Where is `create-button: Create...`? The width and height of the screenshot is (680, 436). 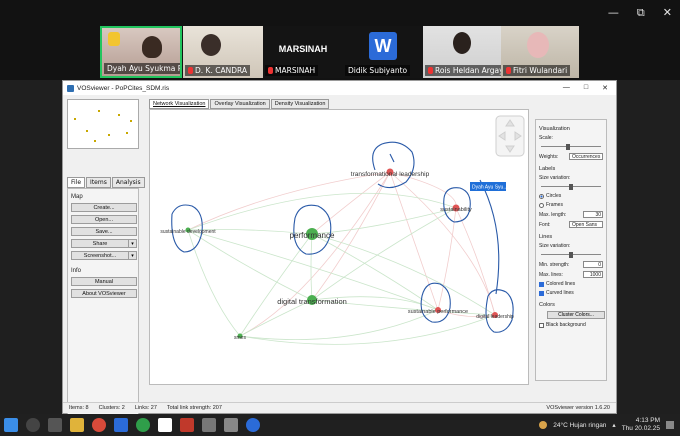
create-button: Create... is located at coordinates (104, 207).